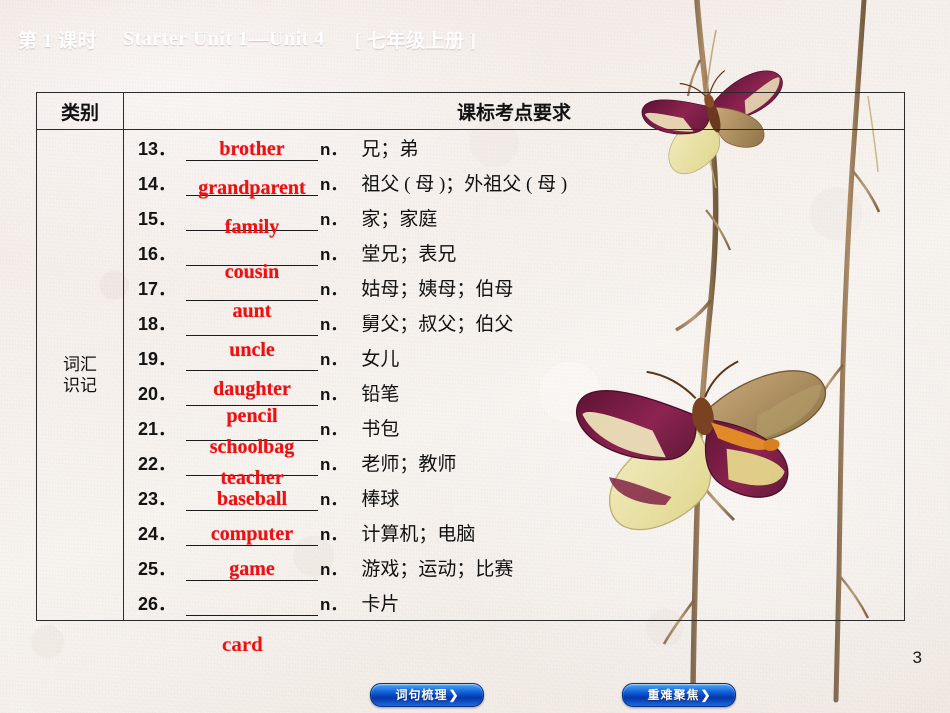  Describe the element at coordinates (157, 183) in the screenshot. I see `vocabulary-row-number: 14．` at that location.